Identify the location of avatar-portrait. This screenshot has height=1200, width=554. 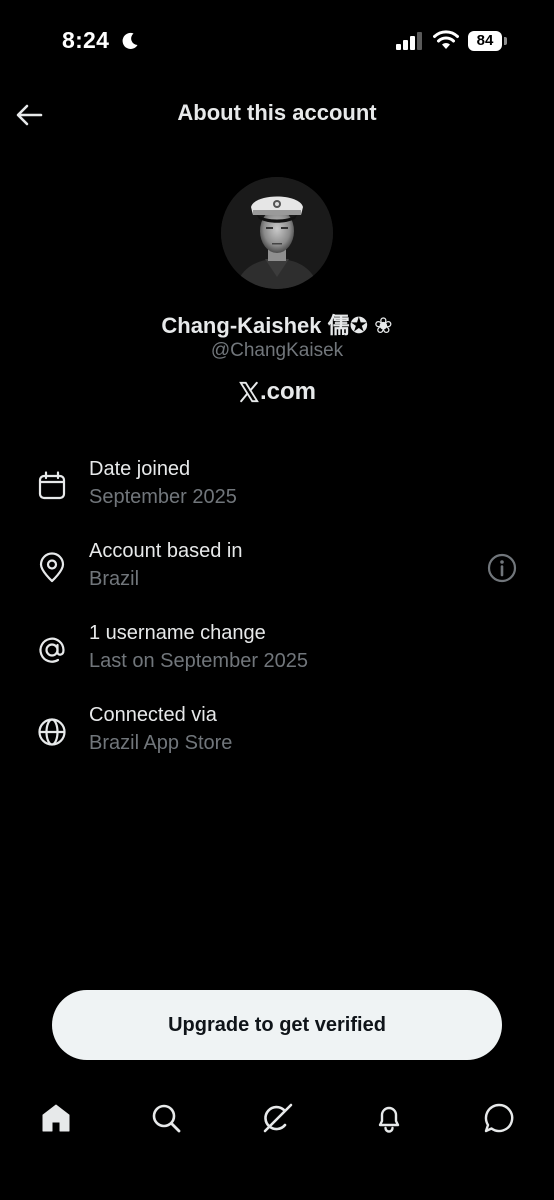
(277, 233).